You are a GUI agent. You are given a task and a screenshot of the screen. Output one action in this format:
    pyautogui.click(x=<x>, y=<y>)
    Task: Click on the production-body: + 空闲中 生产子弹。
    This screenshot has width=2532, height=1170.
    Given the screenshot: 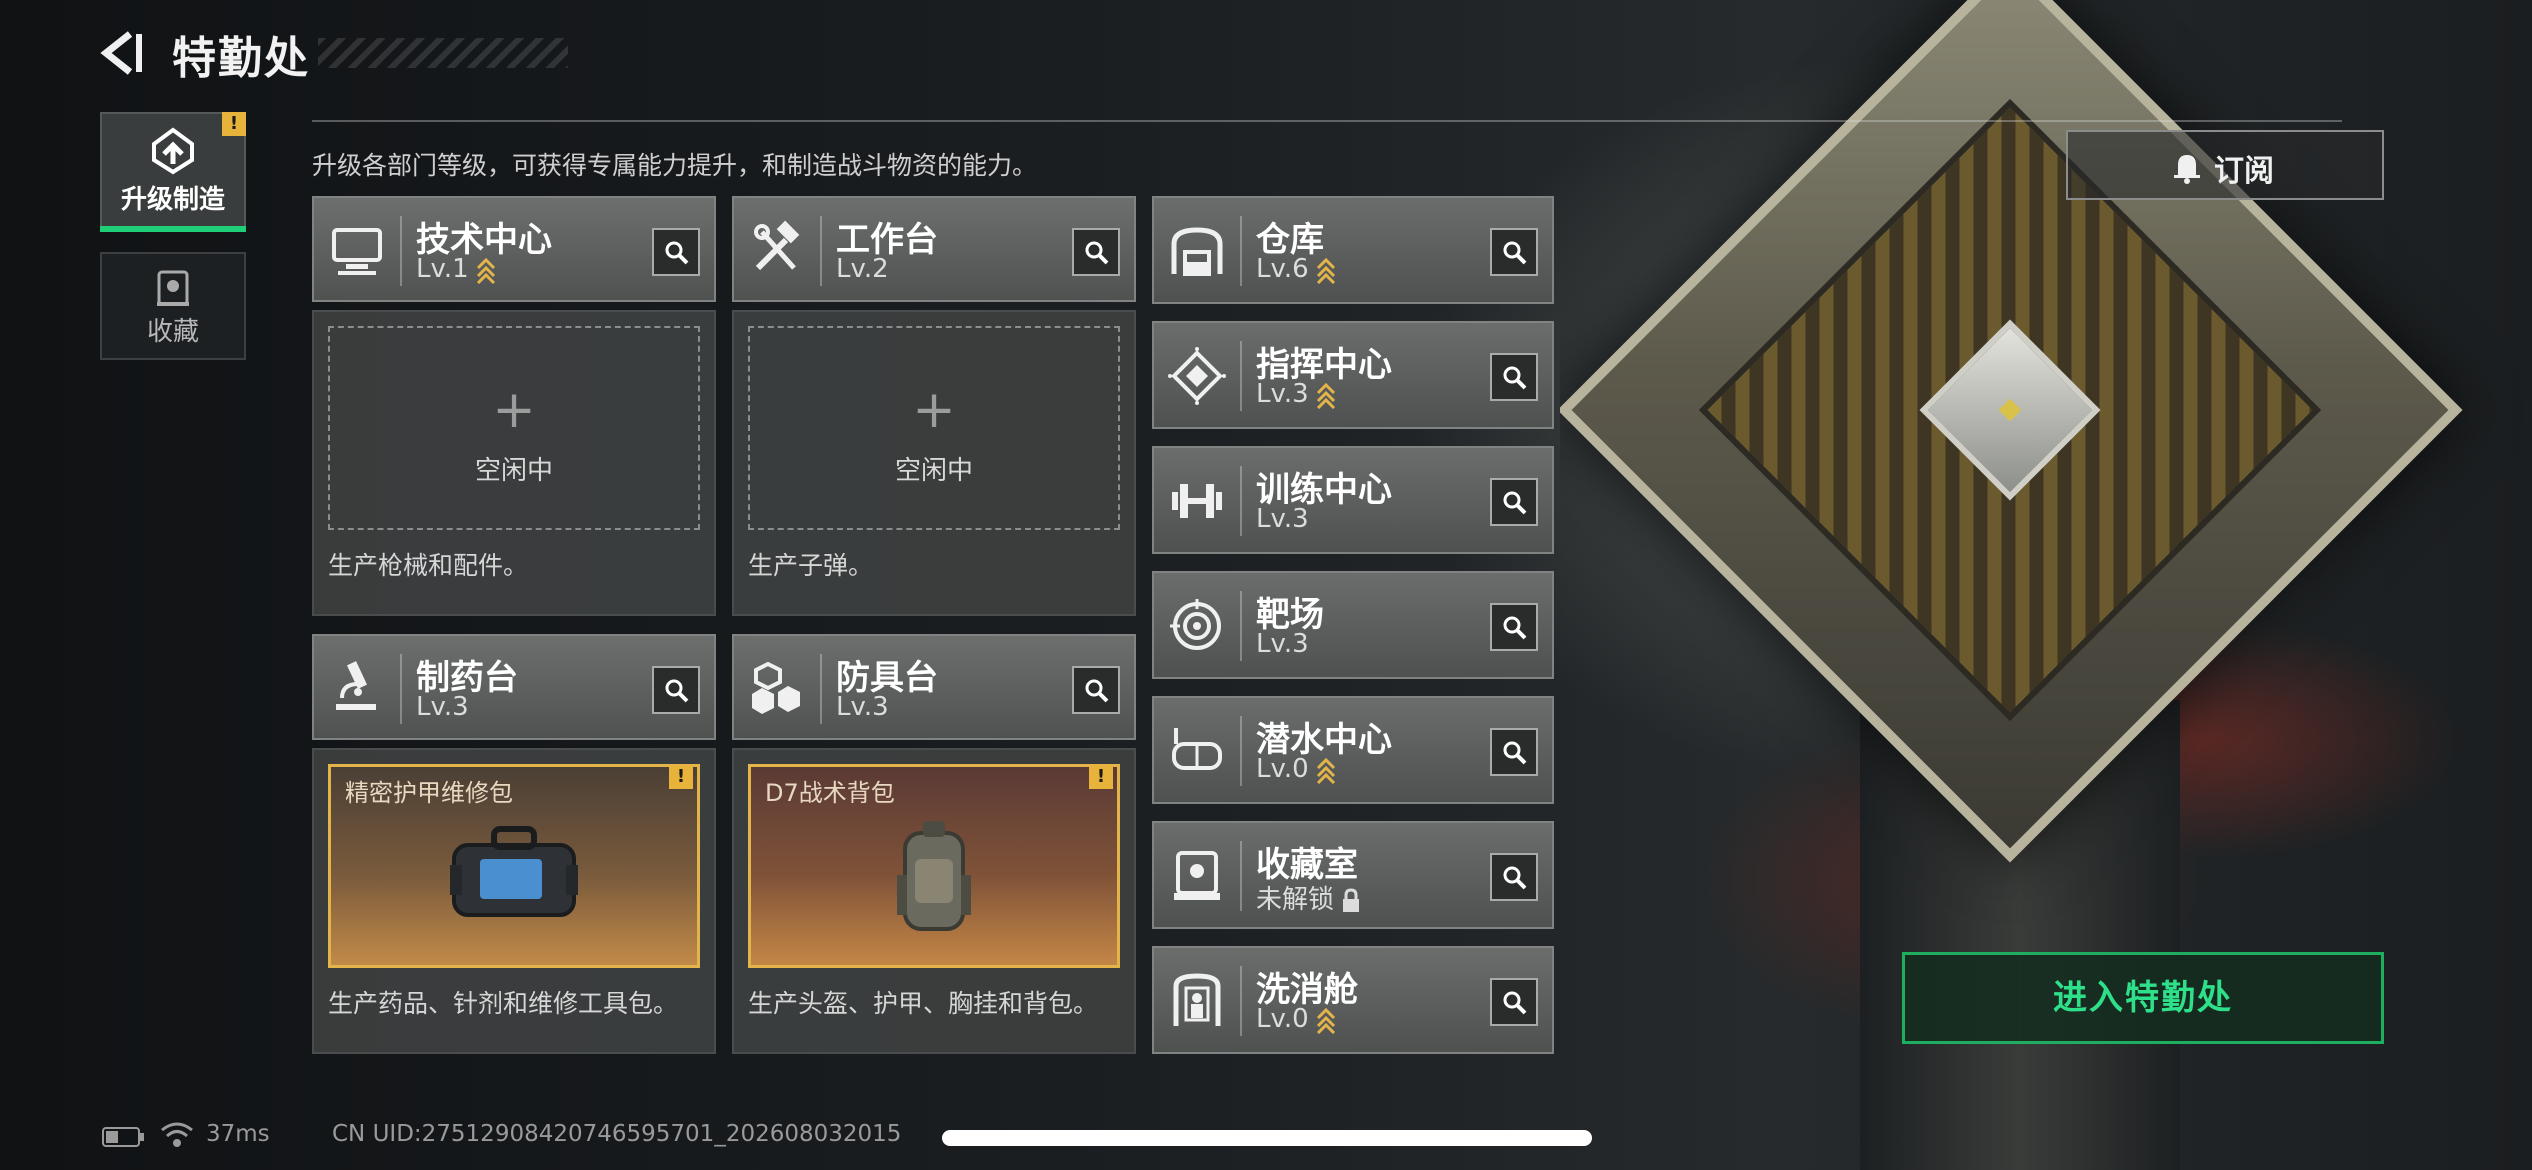 What is the action you would take?
    pyautogui.click(x=934, y=463)
    